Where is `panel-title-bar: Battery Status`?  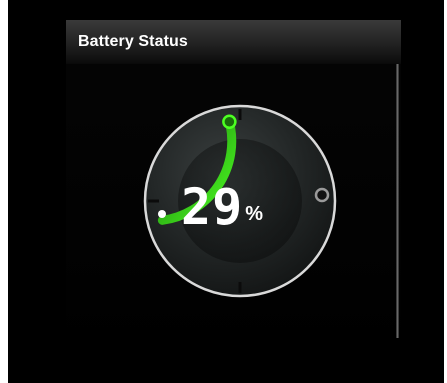 panel-title-bar: Battery Status is located at coordinates (233, 42).